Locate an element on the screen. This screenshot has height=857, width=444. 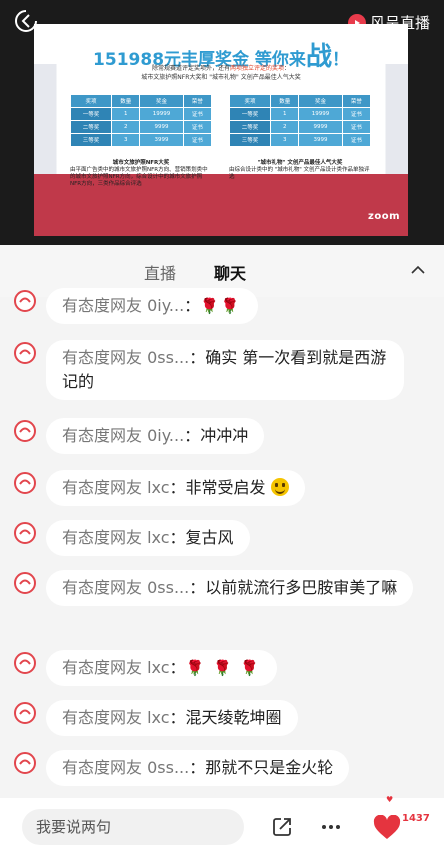
tab-live: 直播 is located at coordinates (160, 272).